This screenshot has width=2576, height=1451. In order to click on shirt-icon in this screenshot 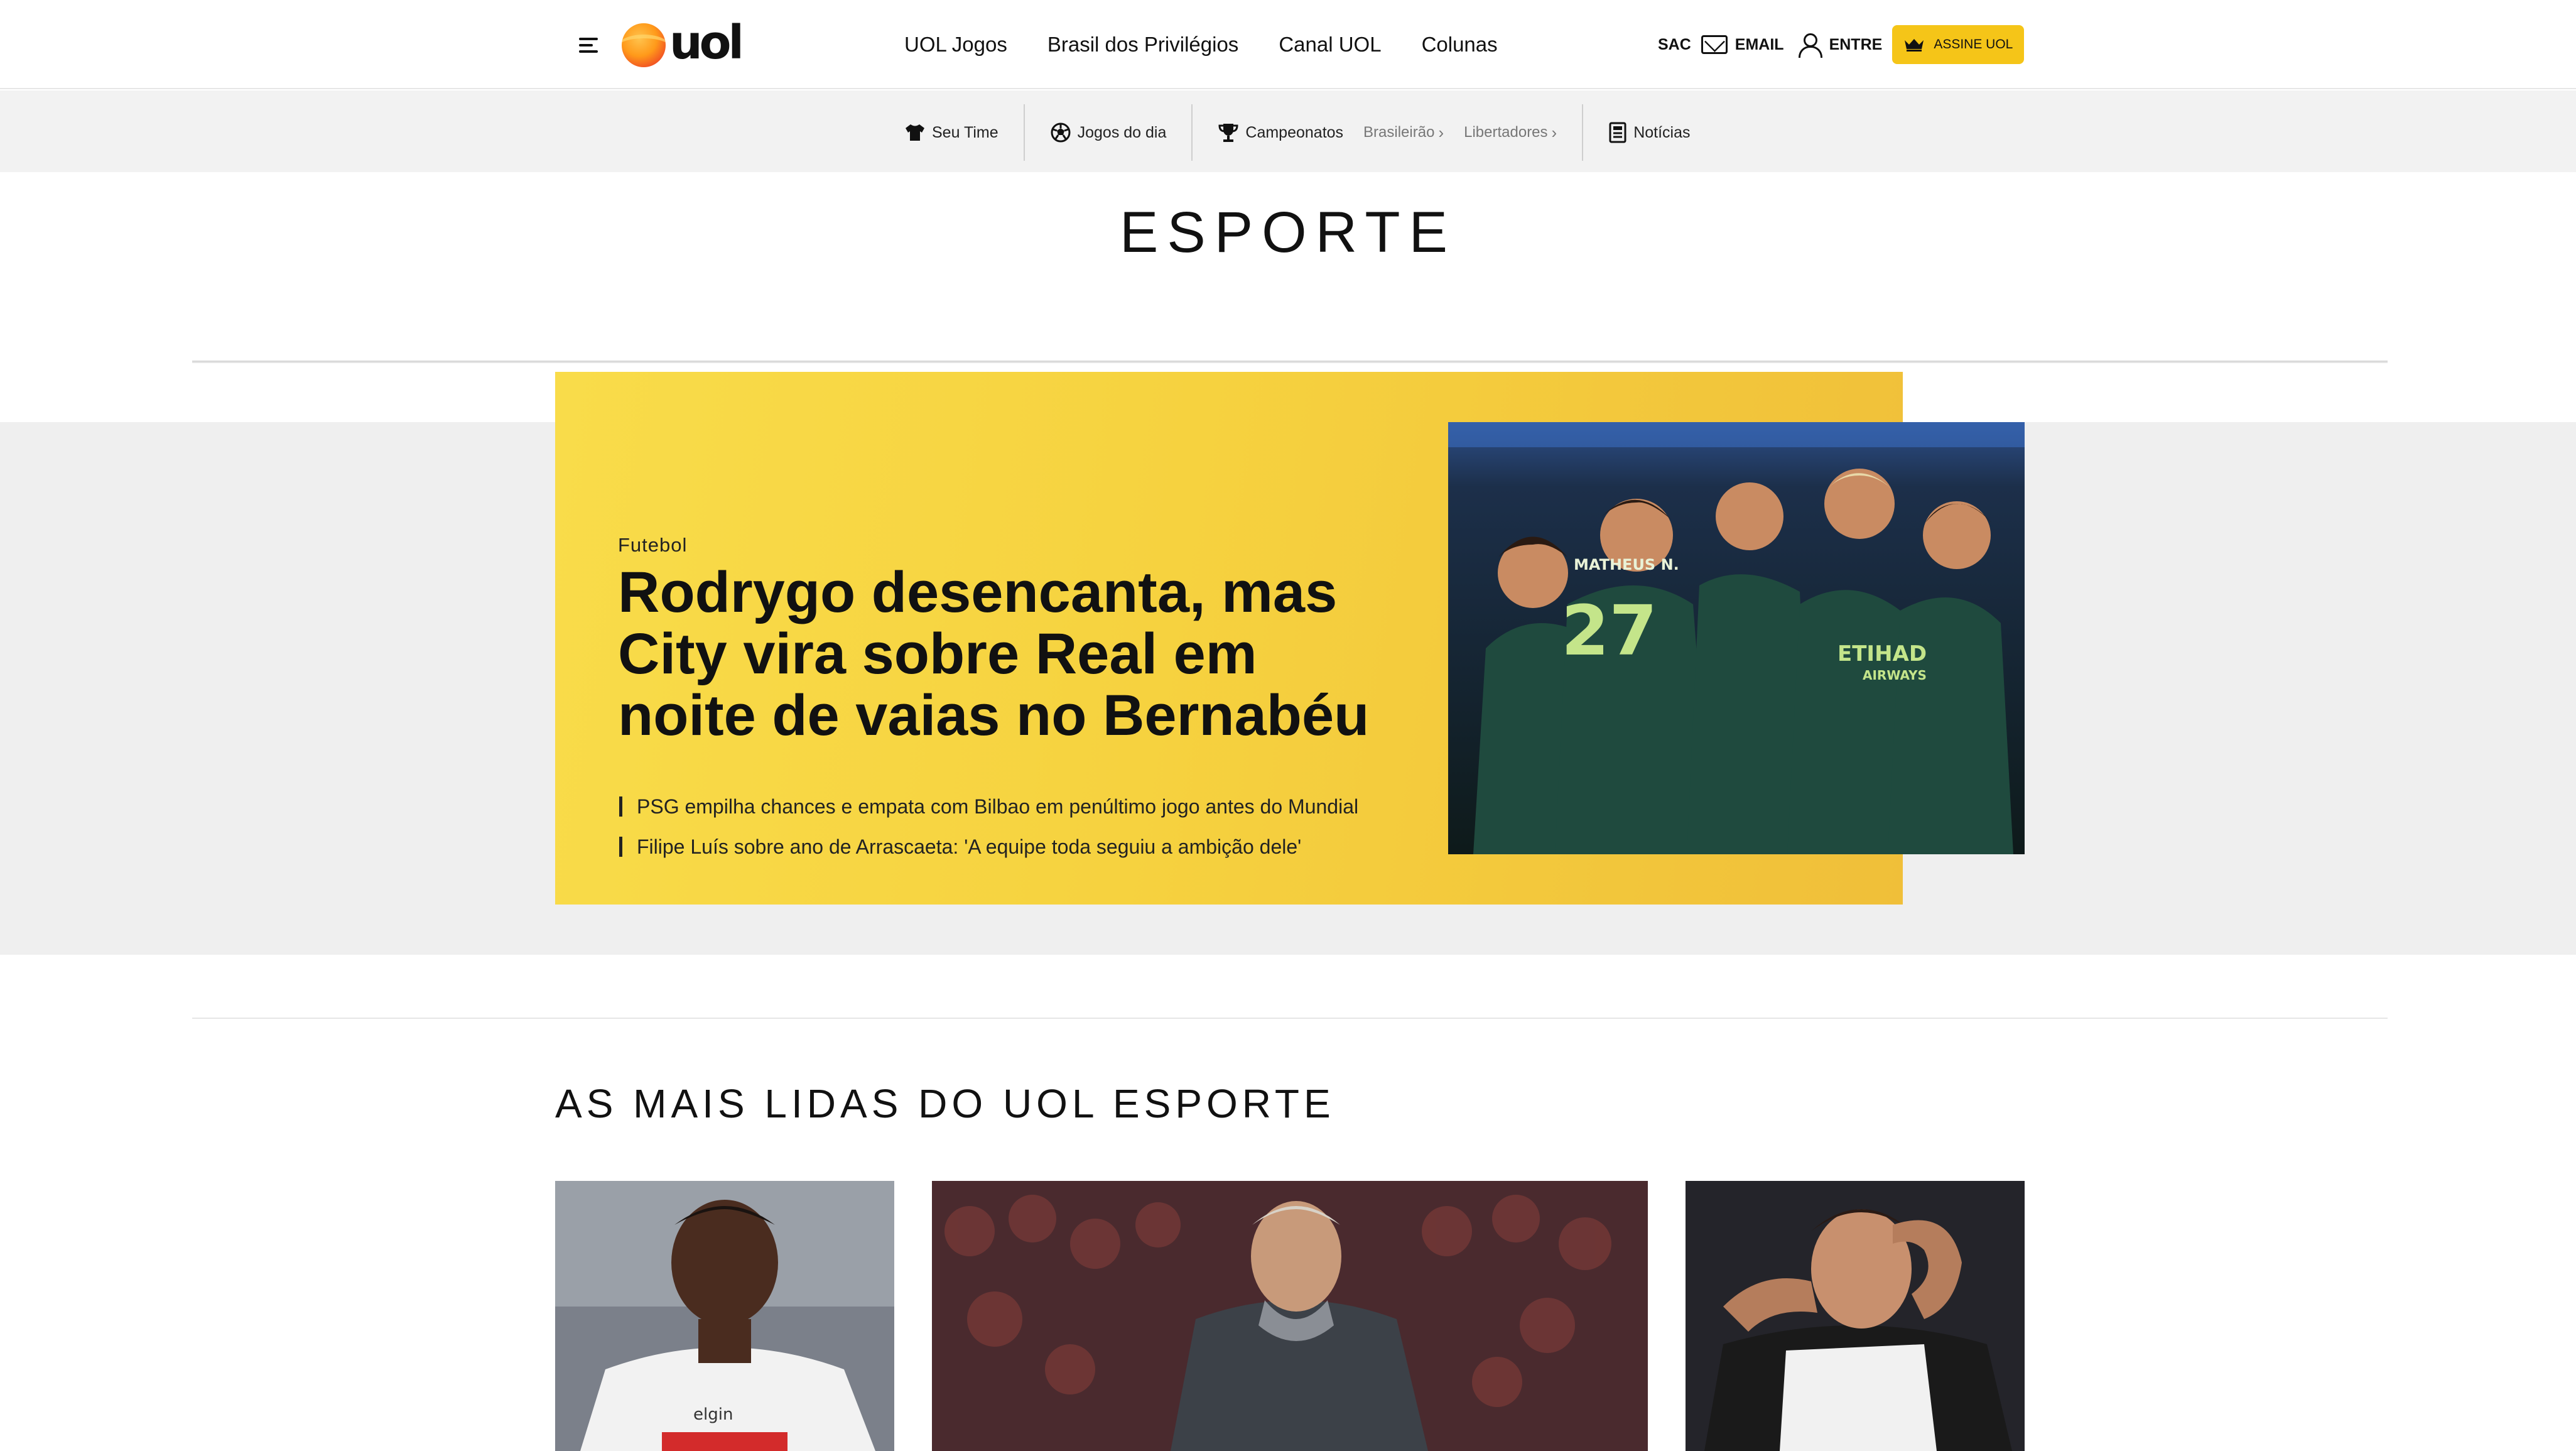, I will do `click(915, 132)`.